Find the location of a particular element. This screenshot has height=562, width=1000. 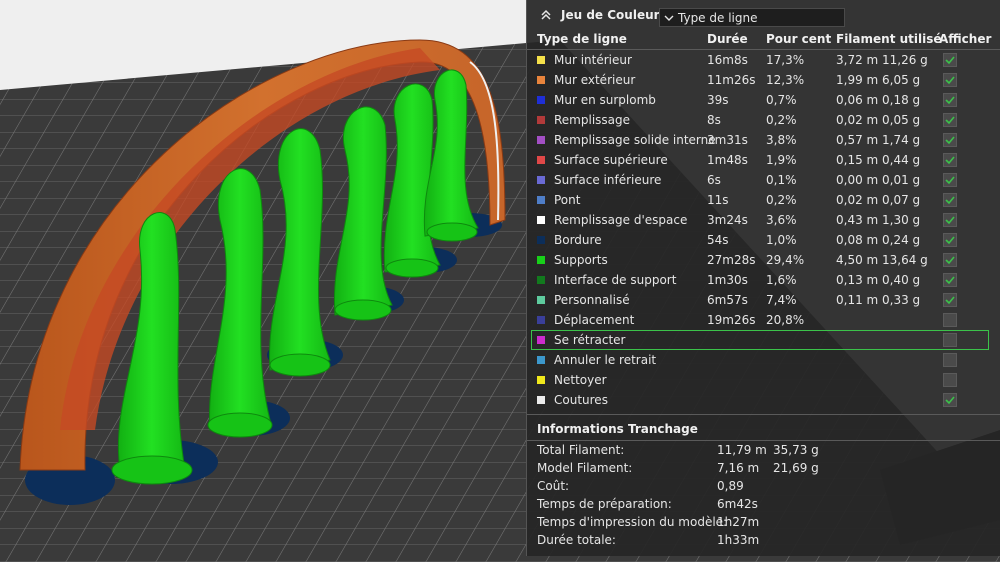

table-row: Surface inférieure 6s 0,1% 0,00 m 0,01 g is located at coordinates (763, 180).